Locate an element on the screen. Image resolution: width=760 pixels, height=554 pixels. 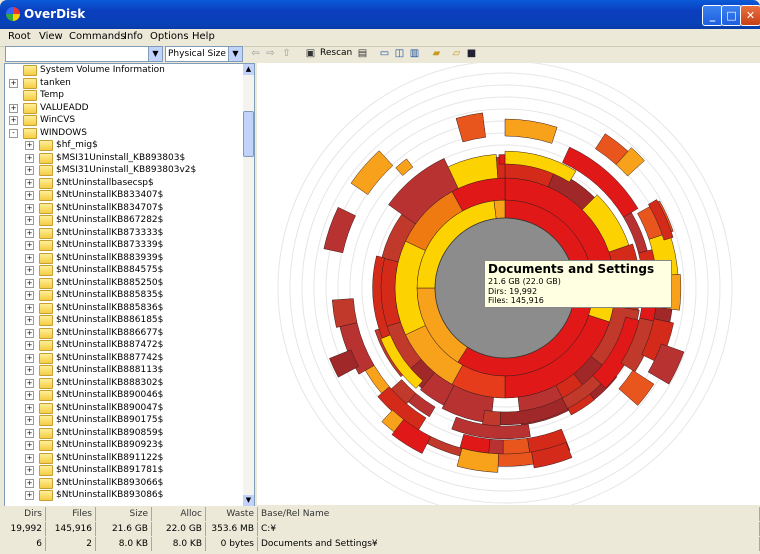
tree-item-label: $NtUninstallKB891781$ is located at coordinates (110, 470).